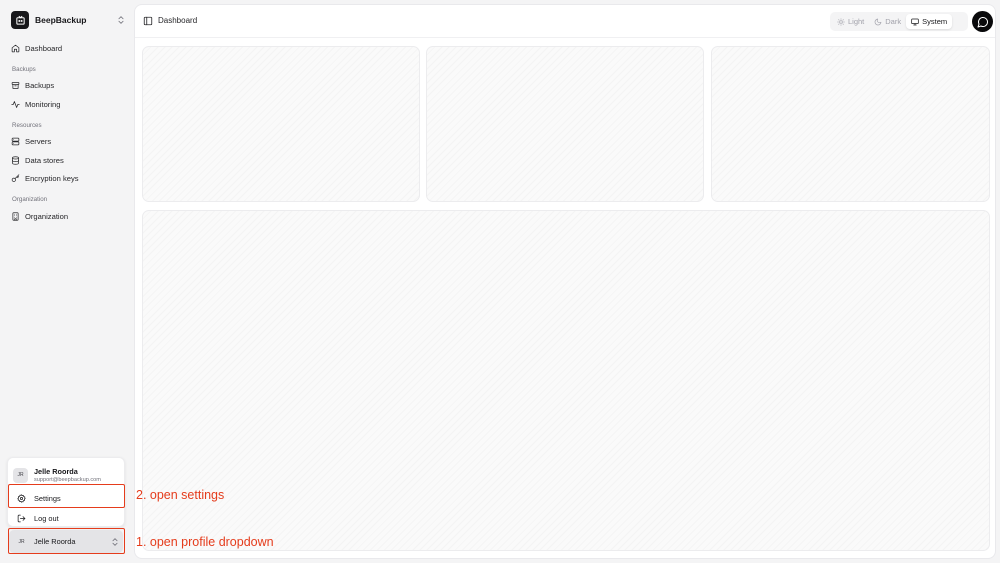  What do you see at coordinates (893, 21) in the screenshot?
I see `theme-dark-label: Dark` at bounding box center [893, 21].